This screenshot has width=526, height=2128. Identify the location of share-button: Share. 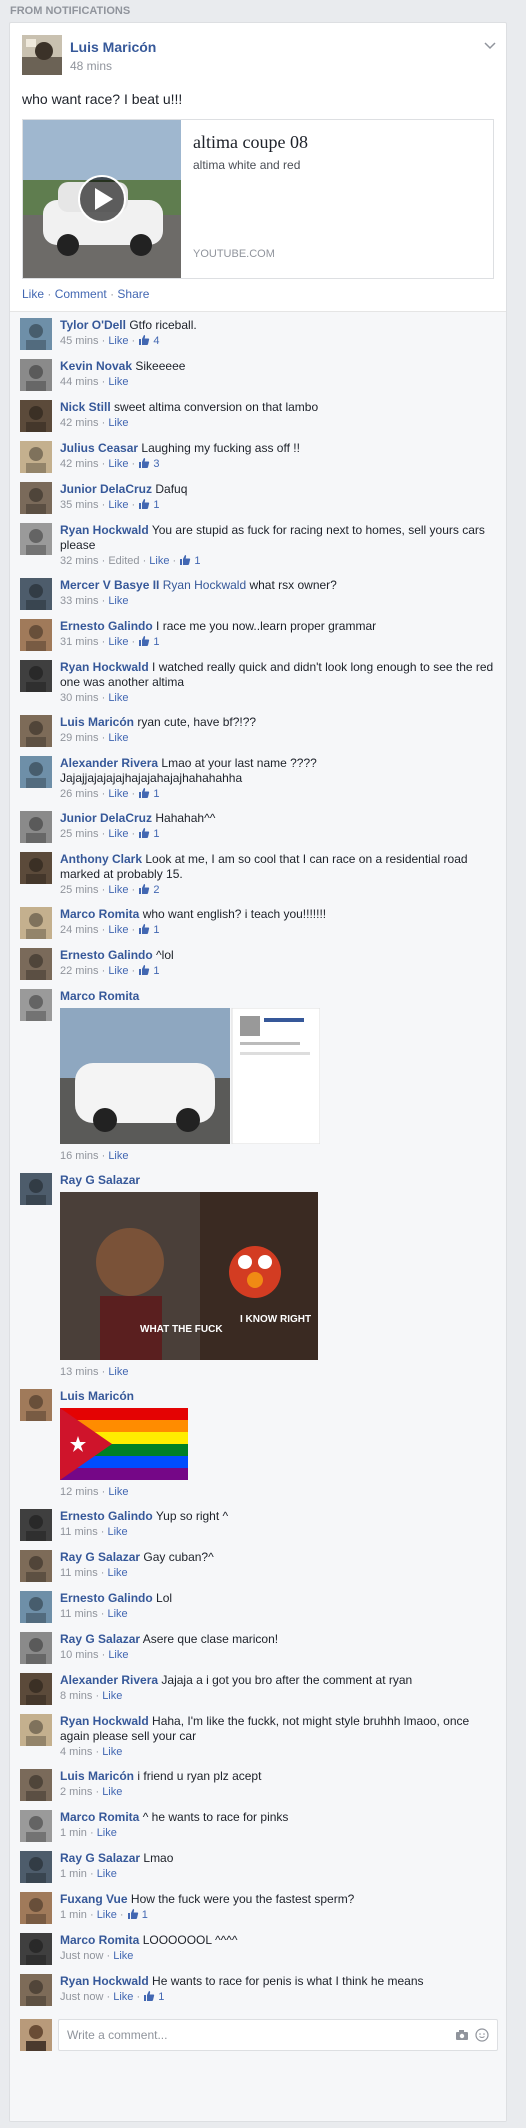
(133, 294).